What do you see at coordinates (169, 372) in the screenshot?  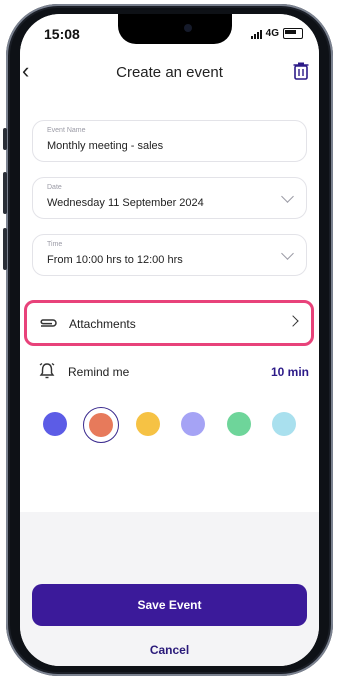 I see `remind-me-row: Remind me 10 min` at bounding box center [169, 372].